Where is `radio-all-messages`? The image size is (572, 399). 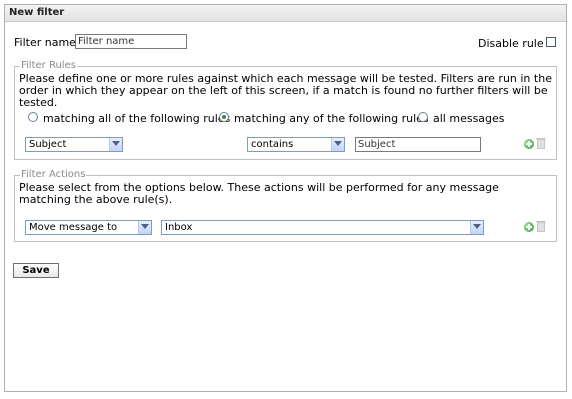
radio-all-messages is located at coordinates (423, 117).